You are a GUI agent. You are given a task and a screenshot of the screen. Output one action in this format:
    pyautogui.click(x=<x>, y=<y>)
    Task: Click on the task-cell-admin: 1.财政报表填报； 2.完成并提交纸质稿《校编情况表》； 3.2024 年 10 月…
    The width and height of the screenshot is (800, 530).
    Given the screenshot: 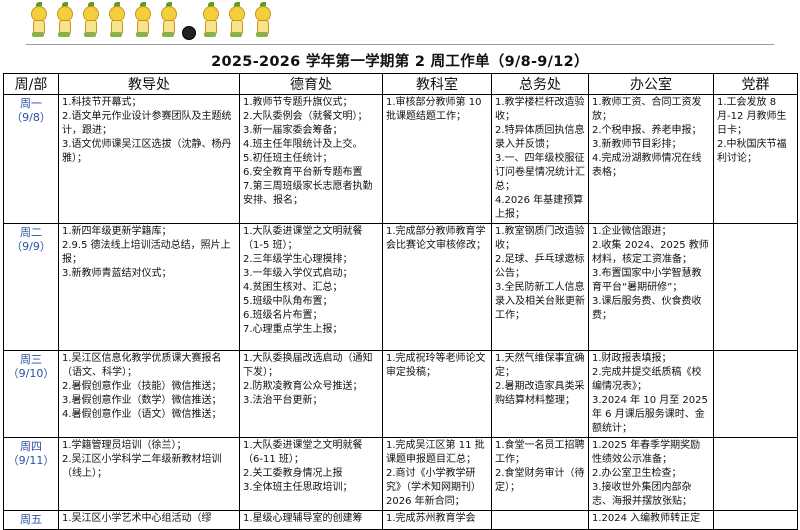 What is the action you would take?
    pyautogui.click(x=651, y=394)
    